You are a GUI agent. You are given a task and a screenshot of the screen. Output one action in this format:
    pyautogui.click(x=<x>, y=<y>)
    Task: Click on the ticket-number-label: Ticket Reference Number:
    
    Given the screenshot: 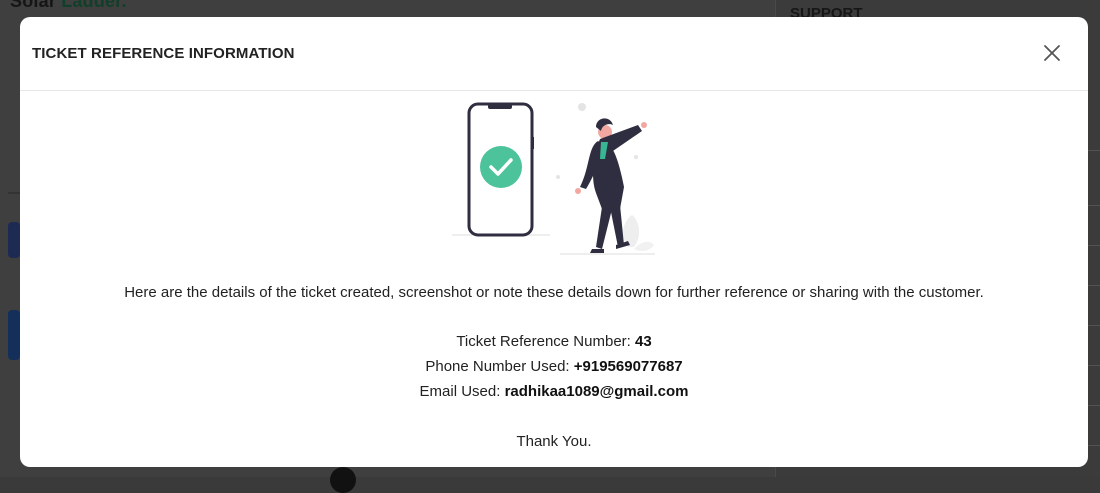 What is the action you would take?
    pyautogui.click(x=543, y=341)
    